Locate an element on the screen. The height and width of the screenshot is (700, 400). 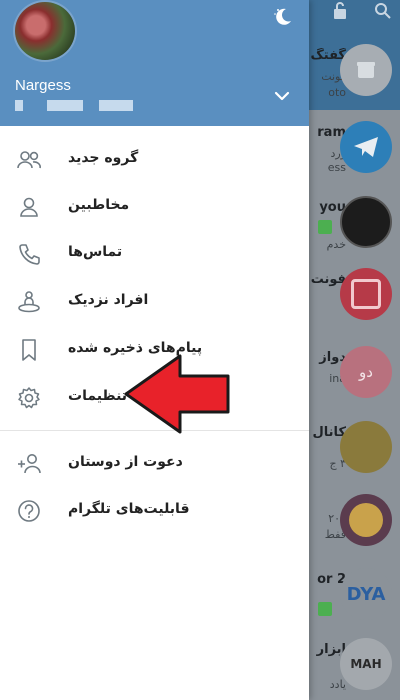
night-mode-icon is located at coordinates (283, 17).